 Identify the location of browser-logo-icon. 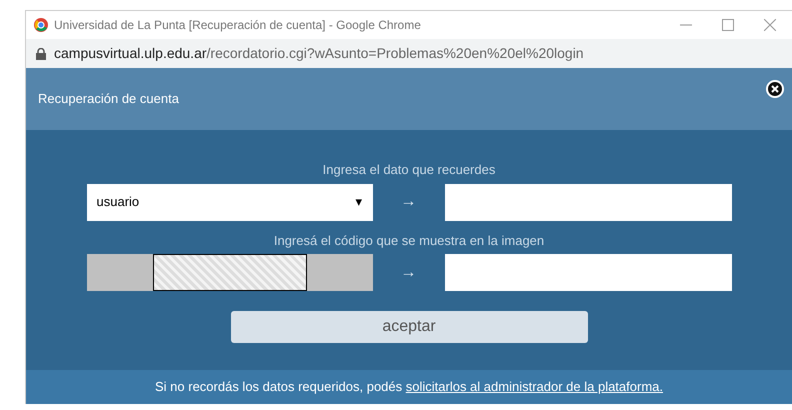
(41, 25).